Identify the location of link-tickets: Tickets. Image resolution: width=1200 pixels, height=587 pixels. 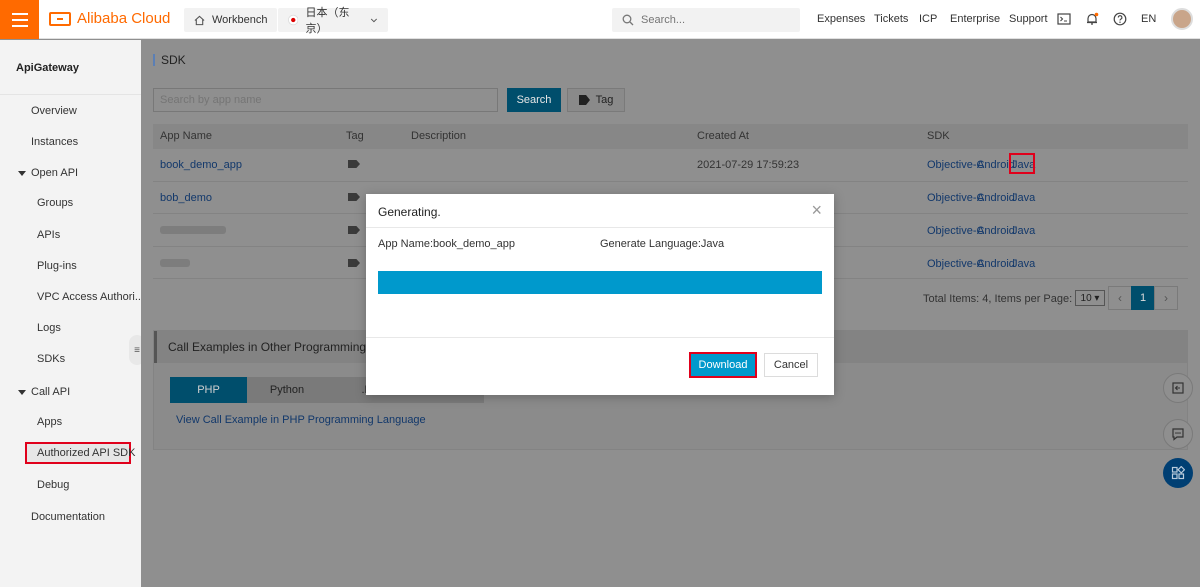
(891, 19).